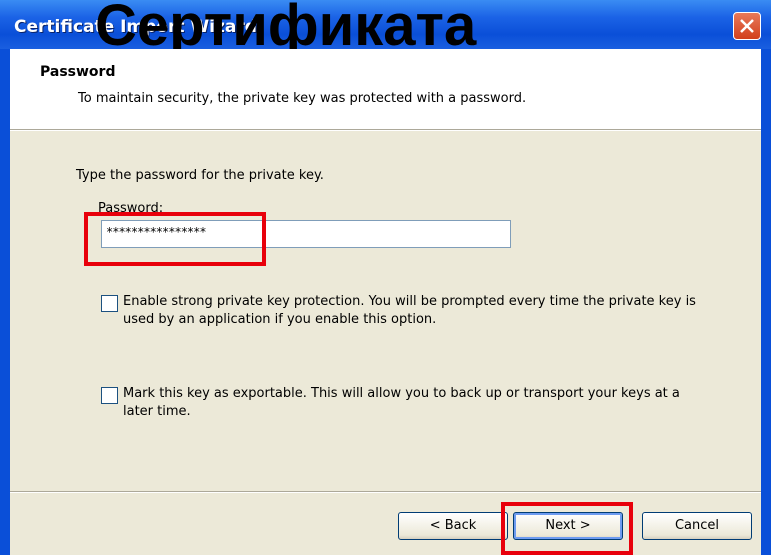  Describe the element at coordinates (5, 302) in the screenshot. I see `window-frame-left` at that location.